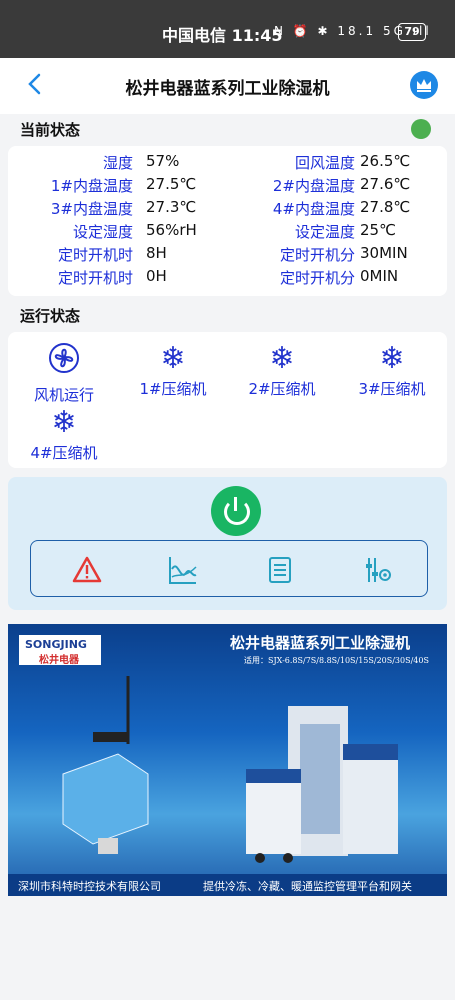  I want to click on crown-icon, so click(424, 85).